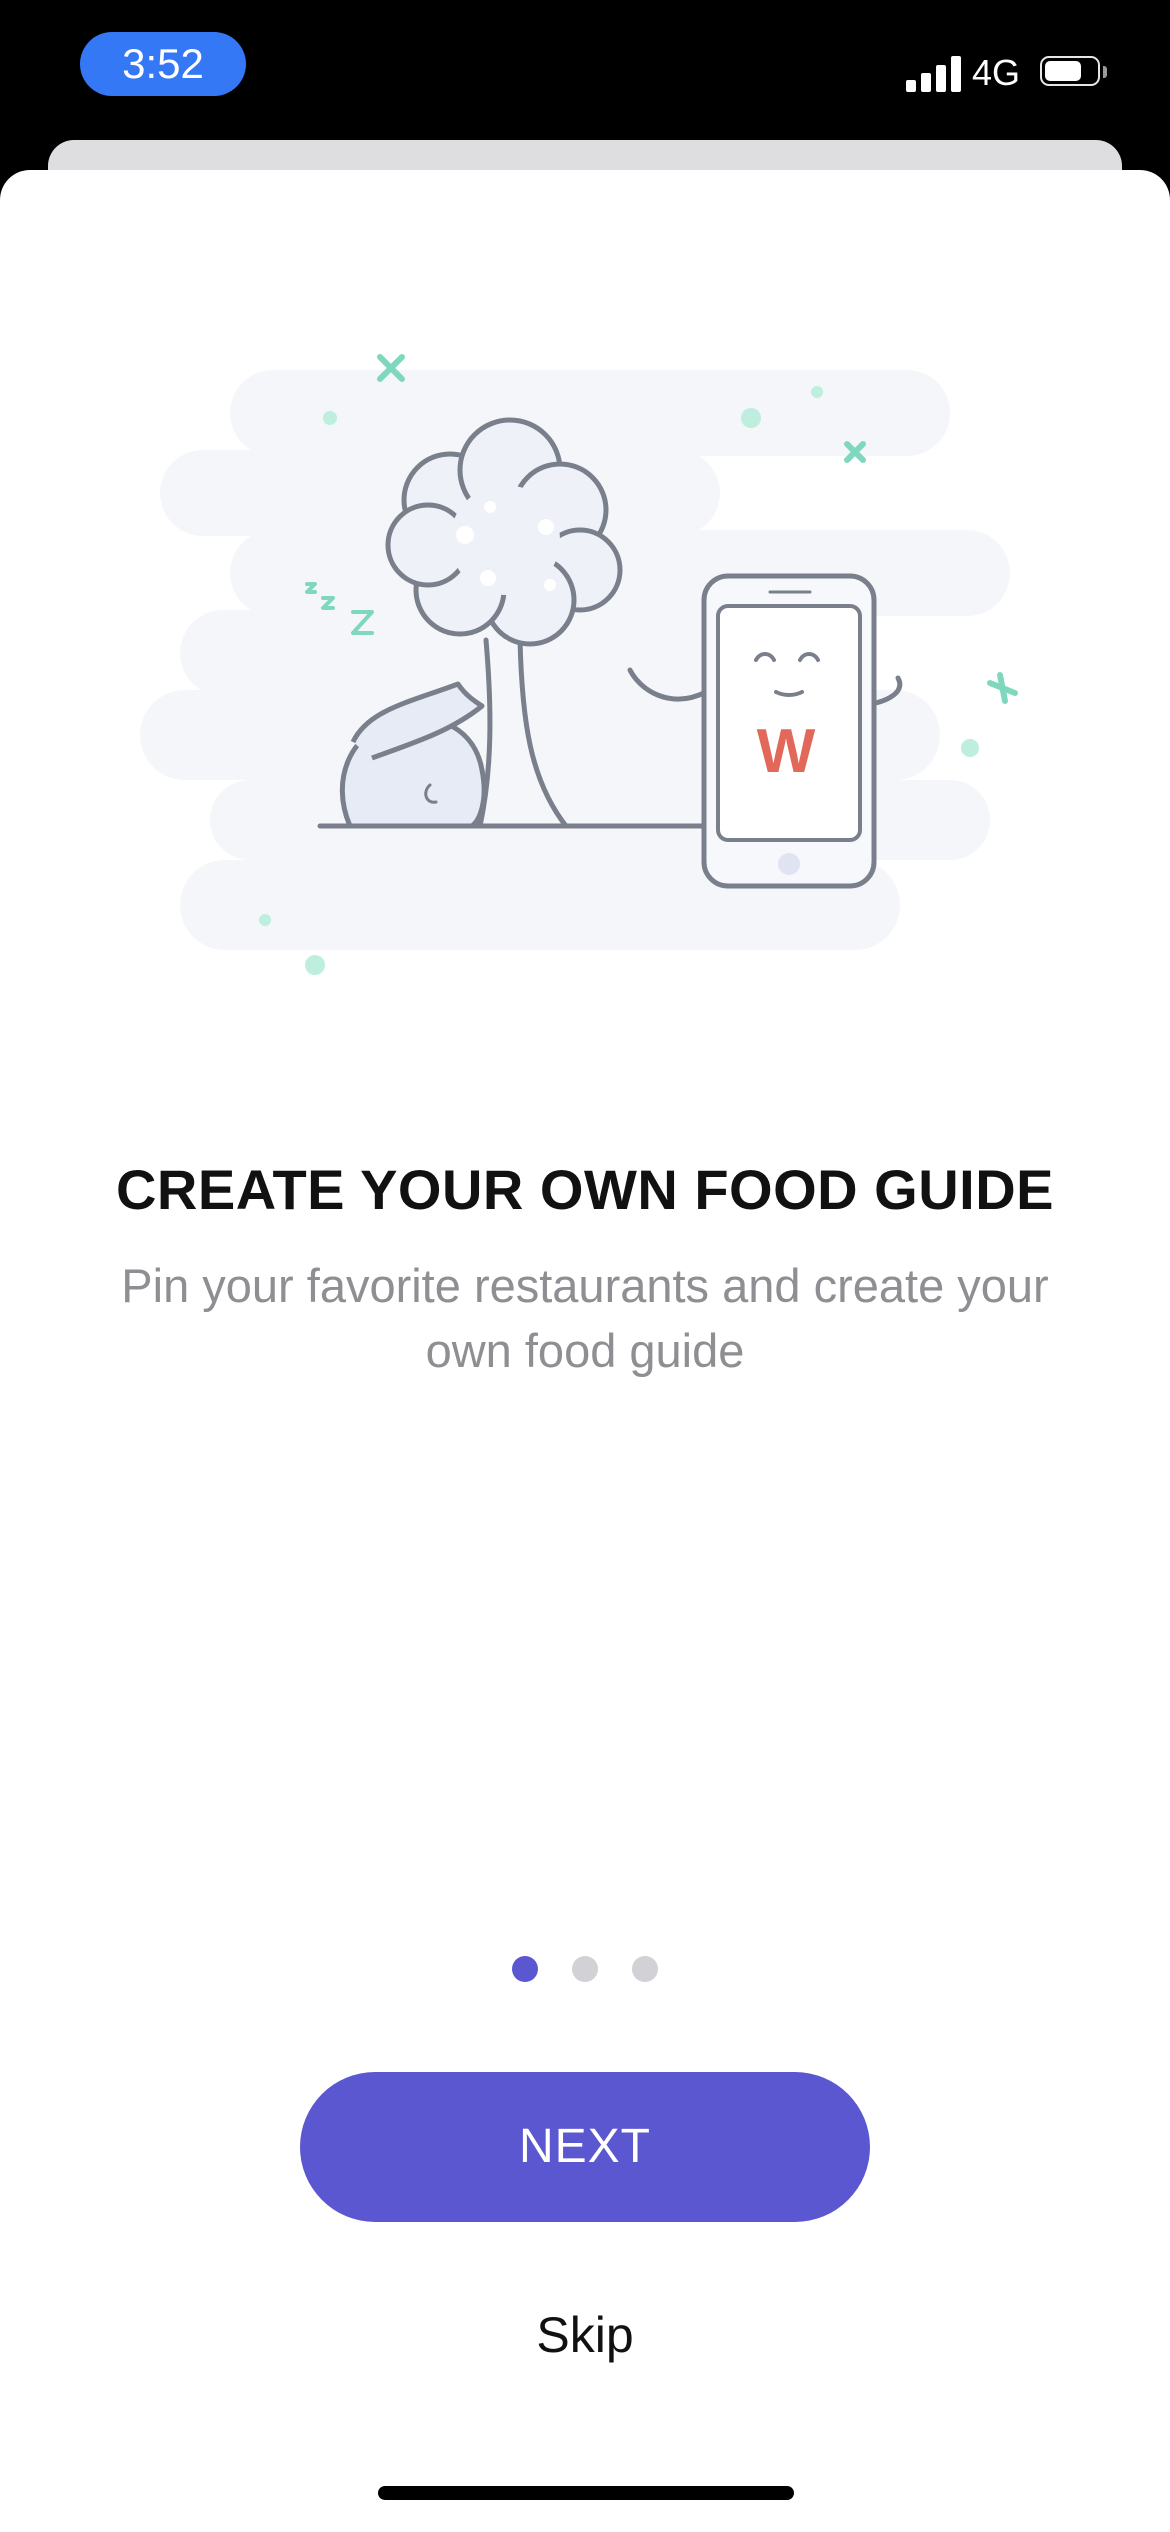  Describe the element at coordinates (585, 75) in the screenshot. I see `status-bar: 3:52 4G` at that location.